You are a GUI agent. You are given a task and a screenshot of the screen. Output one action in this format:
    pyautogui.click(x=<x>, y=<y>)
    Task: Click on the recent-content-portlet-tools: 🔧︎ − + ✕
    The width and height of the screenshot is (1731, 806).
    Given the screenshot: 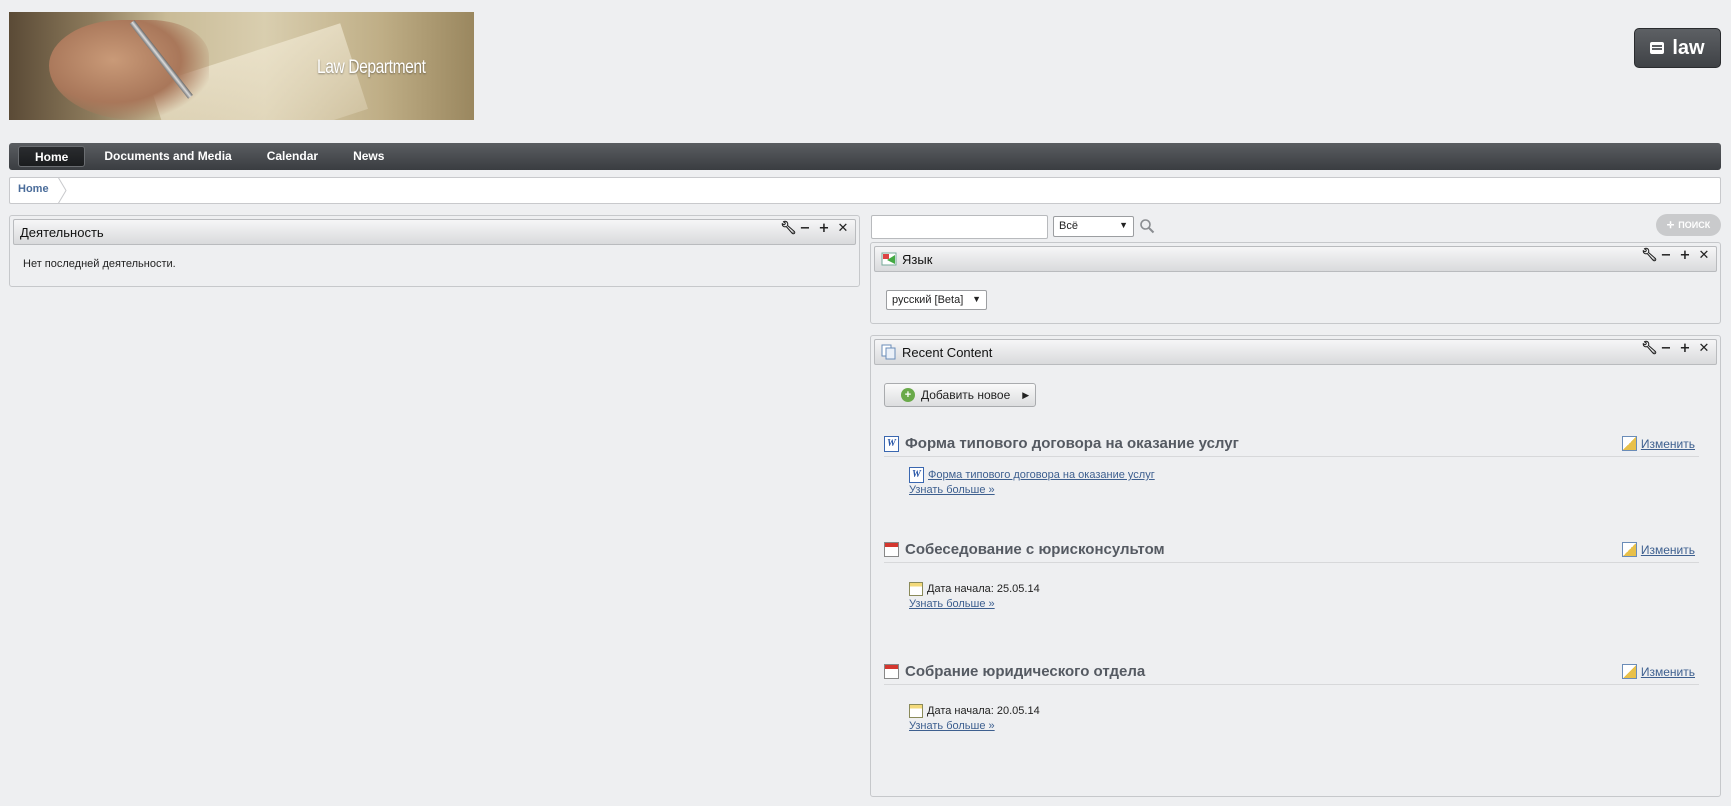 What is the action you would take?
    pyautogui.click(x=1675, y=348)
    